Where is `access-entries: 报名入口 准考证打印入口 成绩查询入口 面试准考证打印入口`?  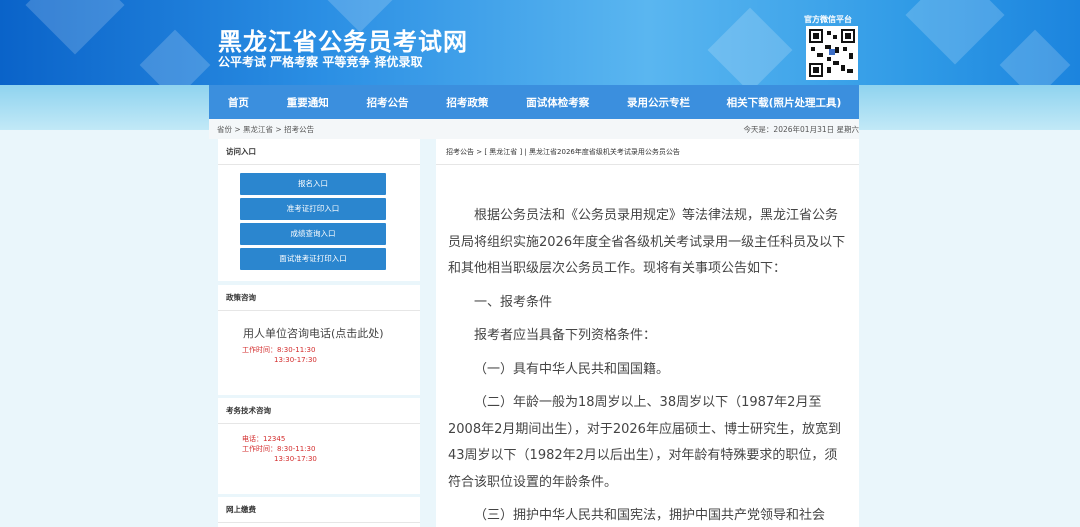
access-entries: 报名入口 准考证打印入口 成绩查询入口 面试准考证打印入口 is located at coordinates (319, 223).